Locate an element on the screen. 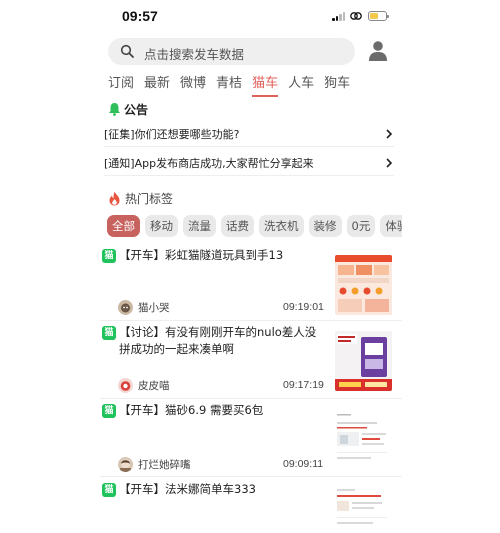 Image resolution: width=500 pixels, height=533 pixels. notice-item: [通知]App发布商店成功,大家帮忙分享起来 is located at coordinates (249, 163).